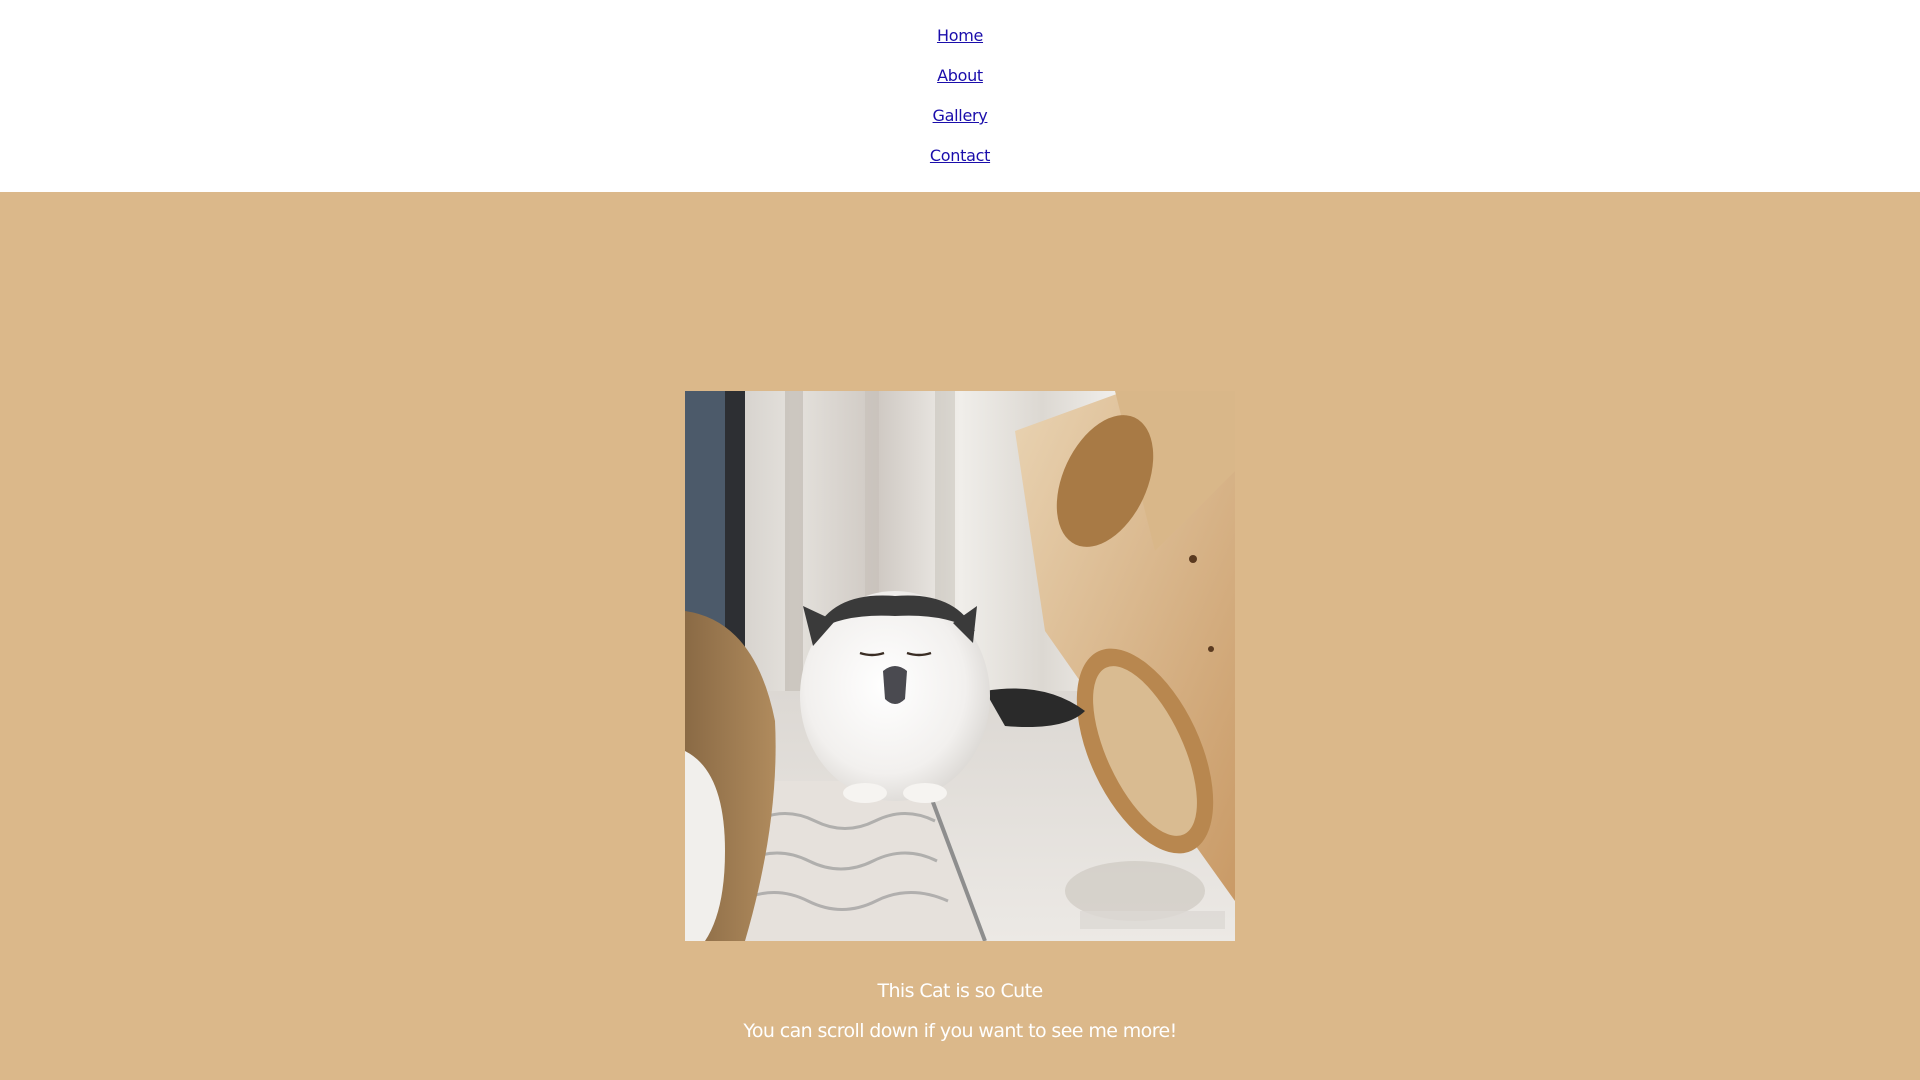 This screenshot has height=1080, width=1920. I want to click on nav-item-about: About, so click(960, 82).